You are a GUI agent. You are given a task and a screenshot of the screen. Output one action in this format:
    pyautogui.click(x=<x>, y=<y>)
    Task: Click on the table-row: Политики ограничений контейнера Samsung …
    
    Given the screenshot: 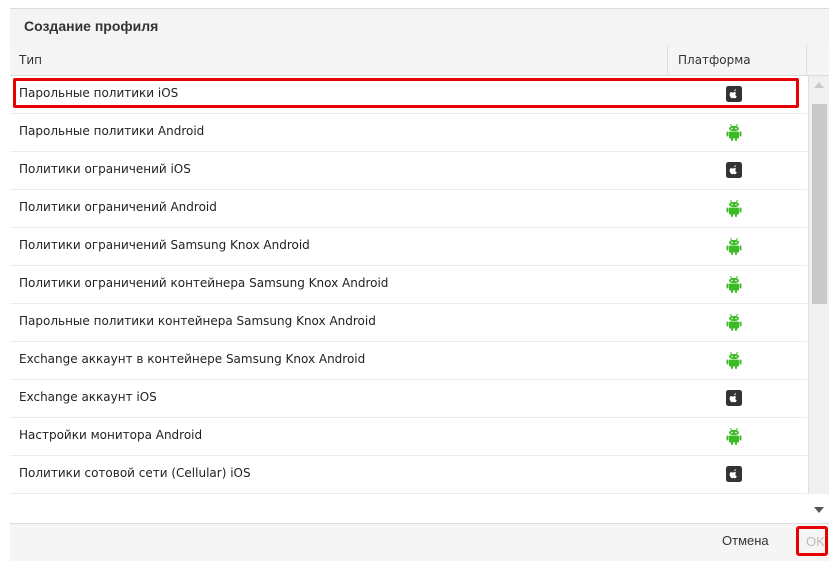 What is the action you would take?
    pyautogui.click(x=408, y=285)
    